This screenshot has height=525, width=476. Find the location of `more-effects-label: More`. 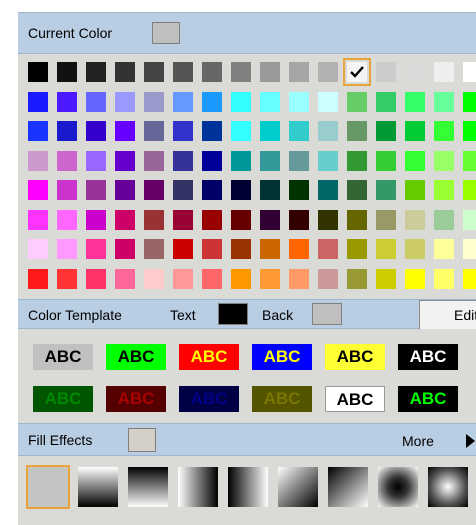

more-effects-label: More is located at coordinates (418, 441).